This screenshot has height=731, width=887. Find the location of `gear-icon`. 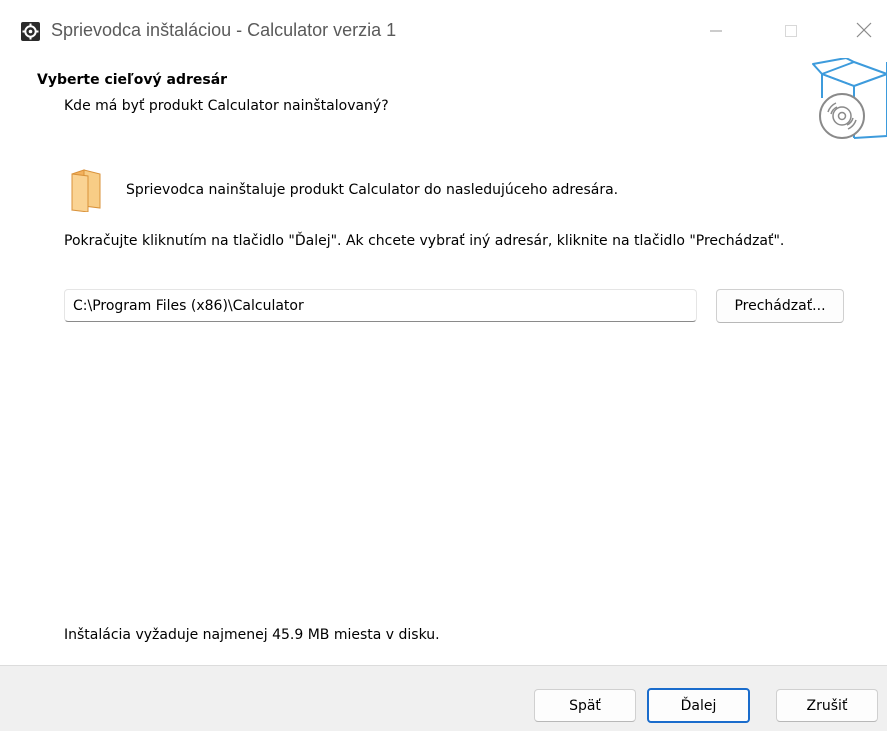

gear-icon is located at coordinates (30, 31).